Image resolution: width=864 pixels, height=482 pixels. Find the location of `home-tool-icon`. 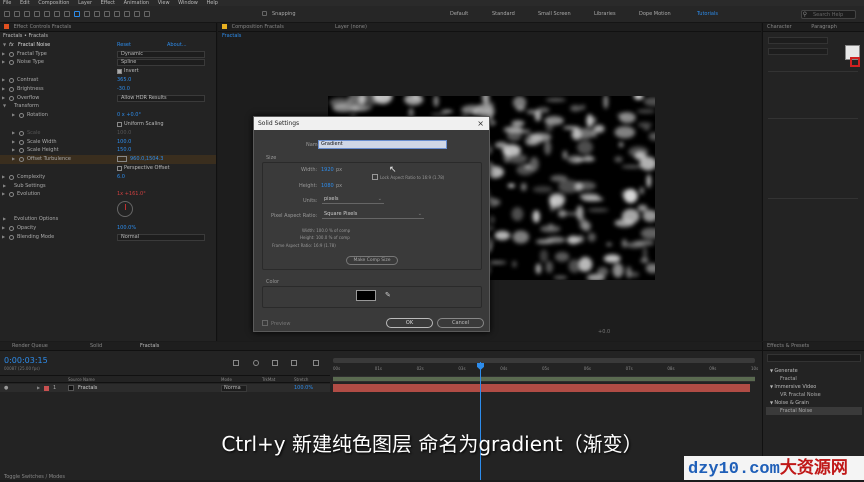

home-tool-icon is located at coordinates (7, 14).